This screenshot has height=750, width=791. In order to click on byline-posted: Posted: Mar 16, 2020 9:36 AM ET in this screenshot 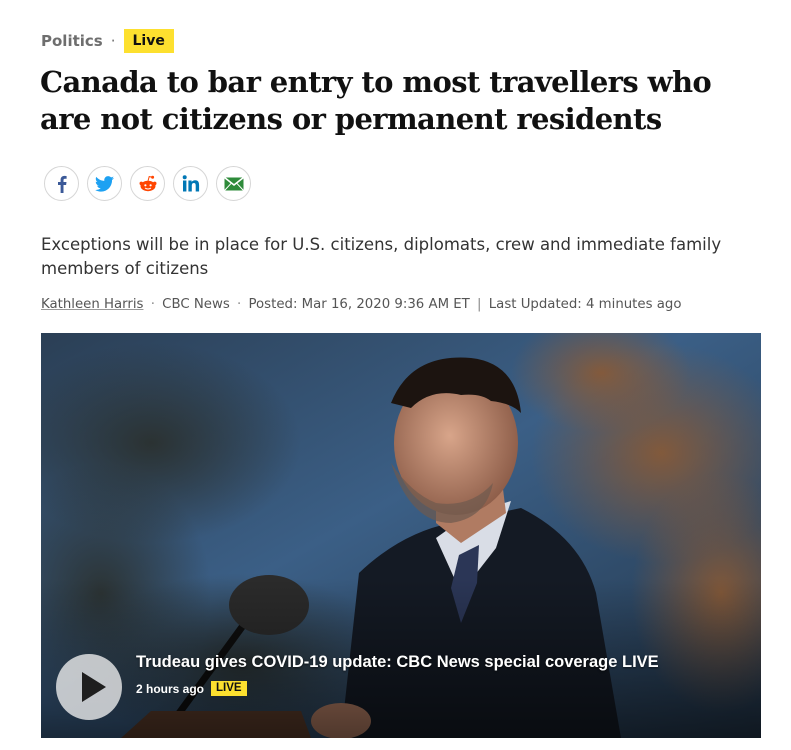, I will do `click(359, 304)`.